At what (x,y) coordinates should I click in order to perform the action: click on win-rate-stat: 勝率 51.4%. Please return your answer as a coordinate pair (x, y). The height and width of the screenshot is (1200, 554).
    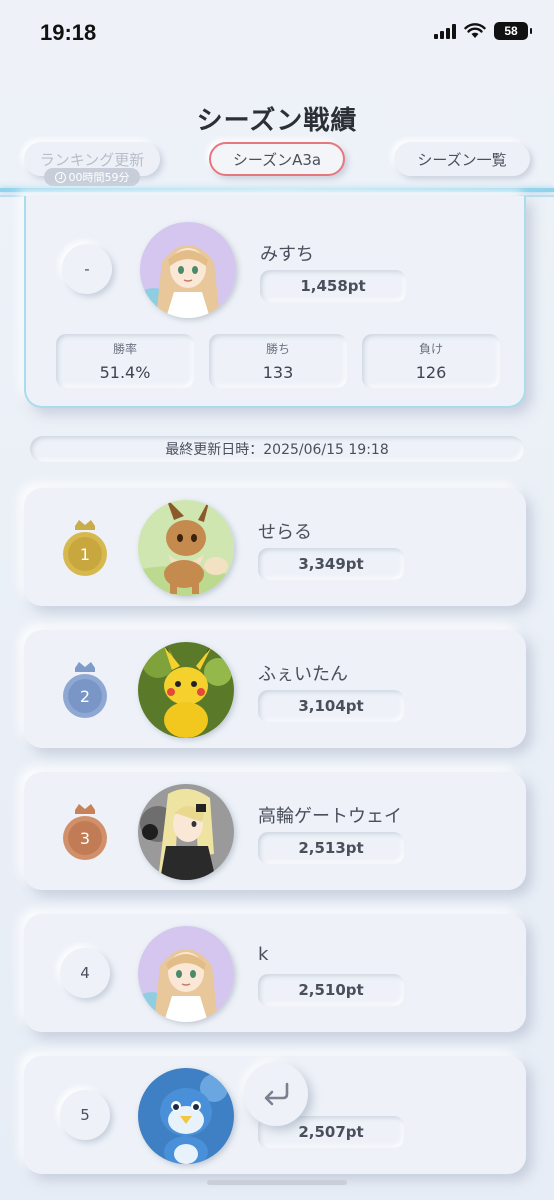
    Looking at the image, I should click on (125, 361).